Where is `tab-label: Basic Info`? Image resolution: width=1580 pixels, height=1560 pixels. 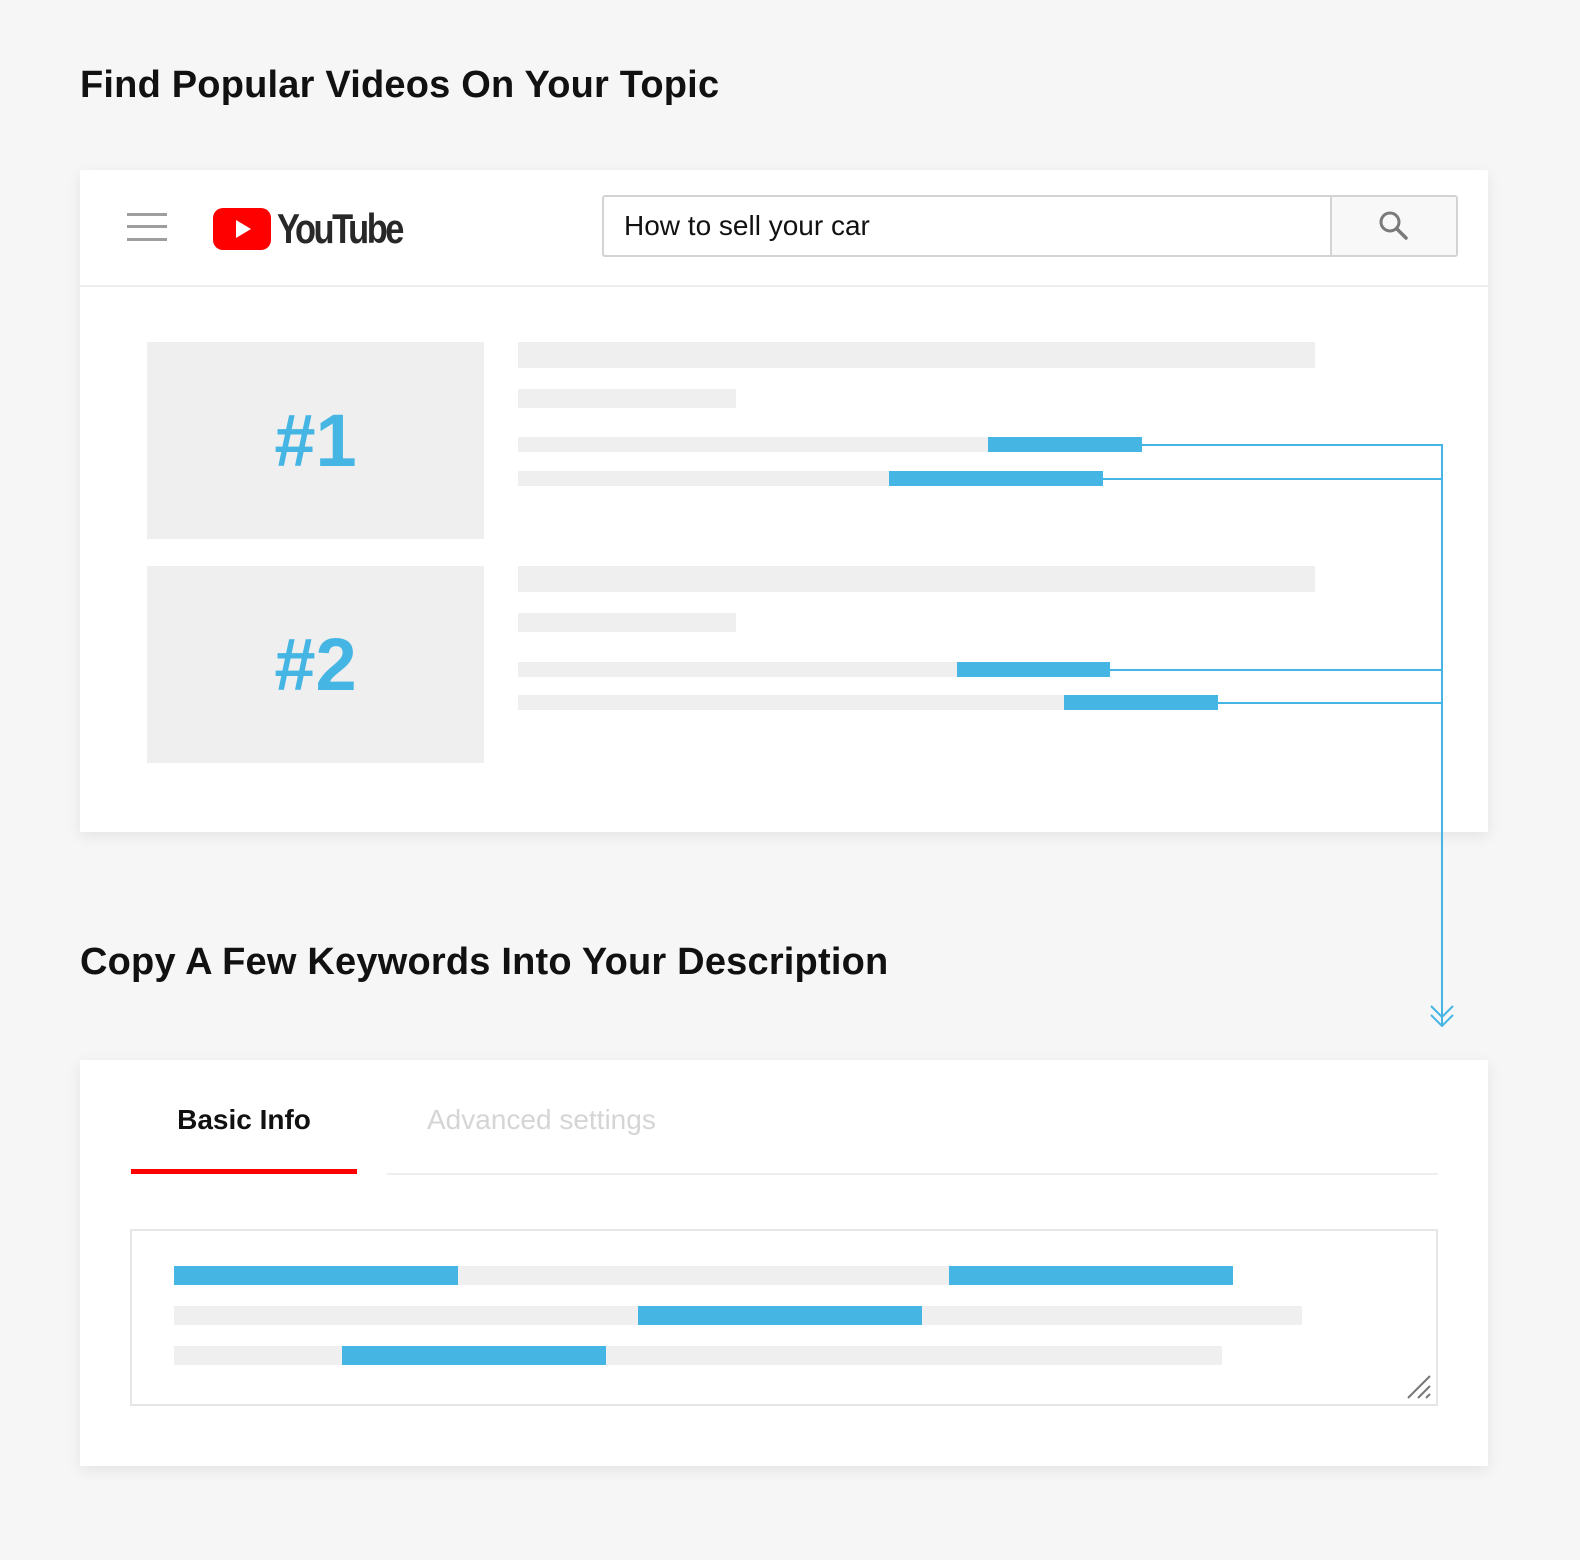 tab-label: Basic Info is located at coordinates (244, 1119).